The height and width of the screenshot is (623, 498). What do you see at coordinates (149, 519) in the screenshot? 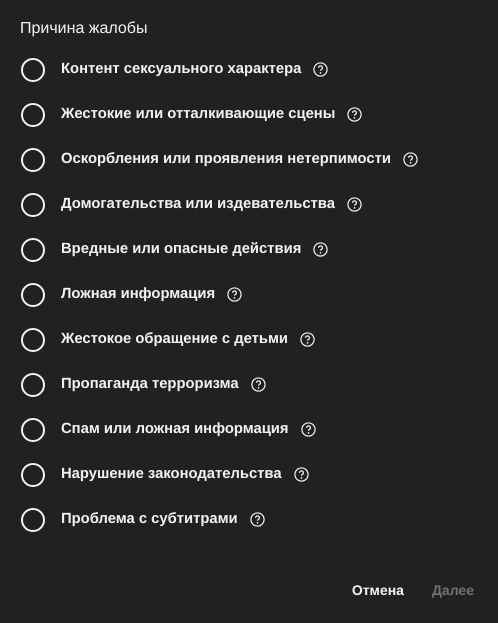
I see `option-label: Проблема с субтитрами` at bounding box center [149, 519].